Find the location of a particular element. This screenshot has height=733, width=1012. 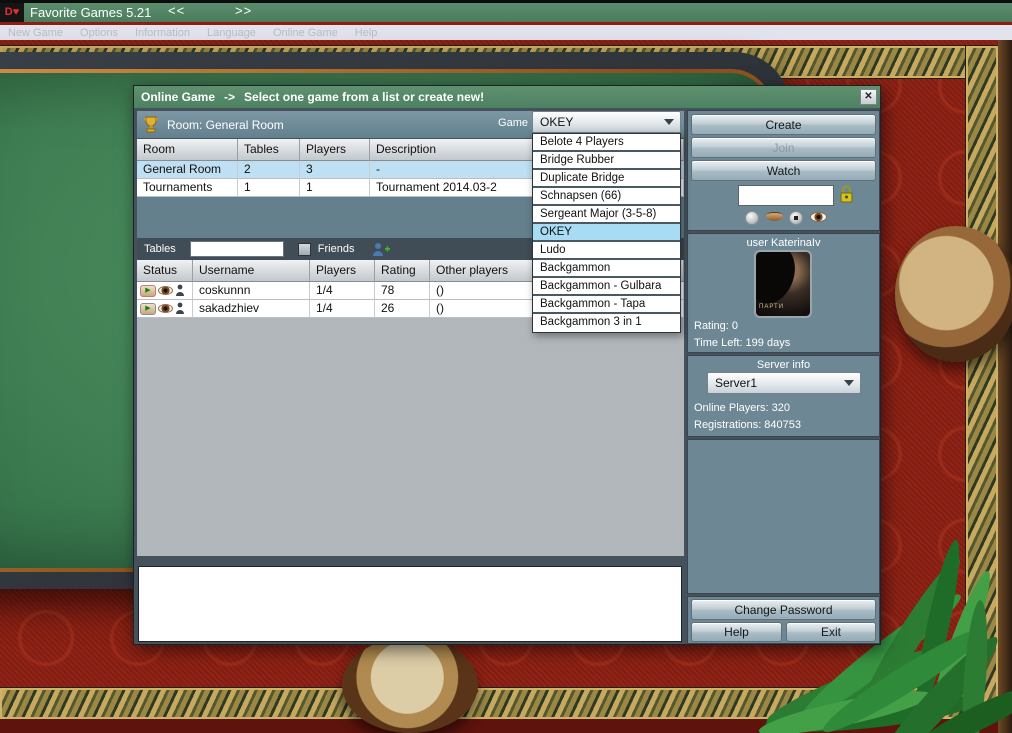

game-option: Schnapsen (66) is located at coordinates (606, 197).